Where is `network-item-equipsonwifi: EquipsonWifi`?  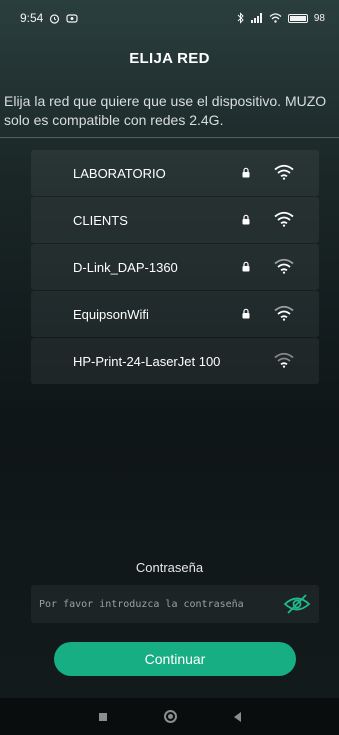
network-item-equipsonwifi: EquipsonWifi is located at coordinates (175, 314).